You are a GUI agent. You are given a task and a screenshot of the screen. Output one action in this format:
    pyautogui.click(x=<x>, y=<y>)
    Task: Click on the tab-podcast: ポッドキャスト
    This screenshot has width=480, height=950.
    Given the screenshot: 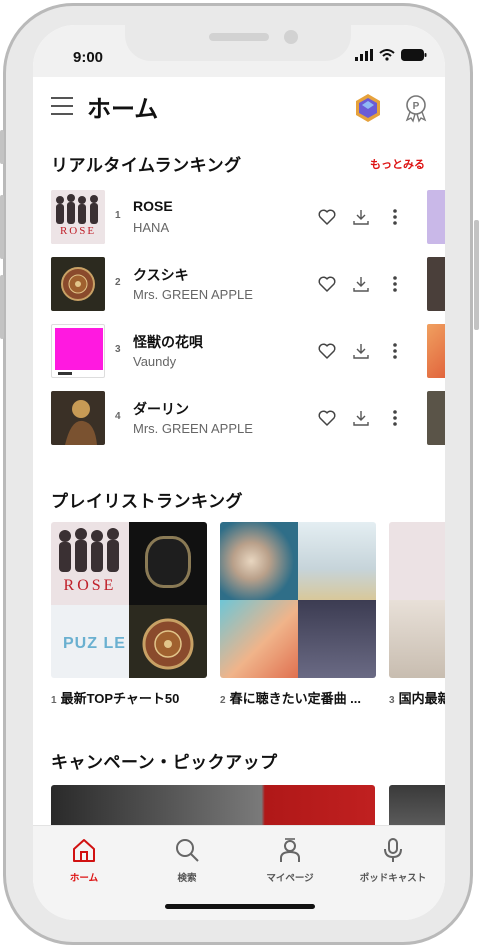 What is the action you would take?
    pyautogui.click(x=393, y=860)
    